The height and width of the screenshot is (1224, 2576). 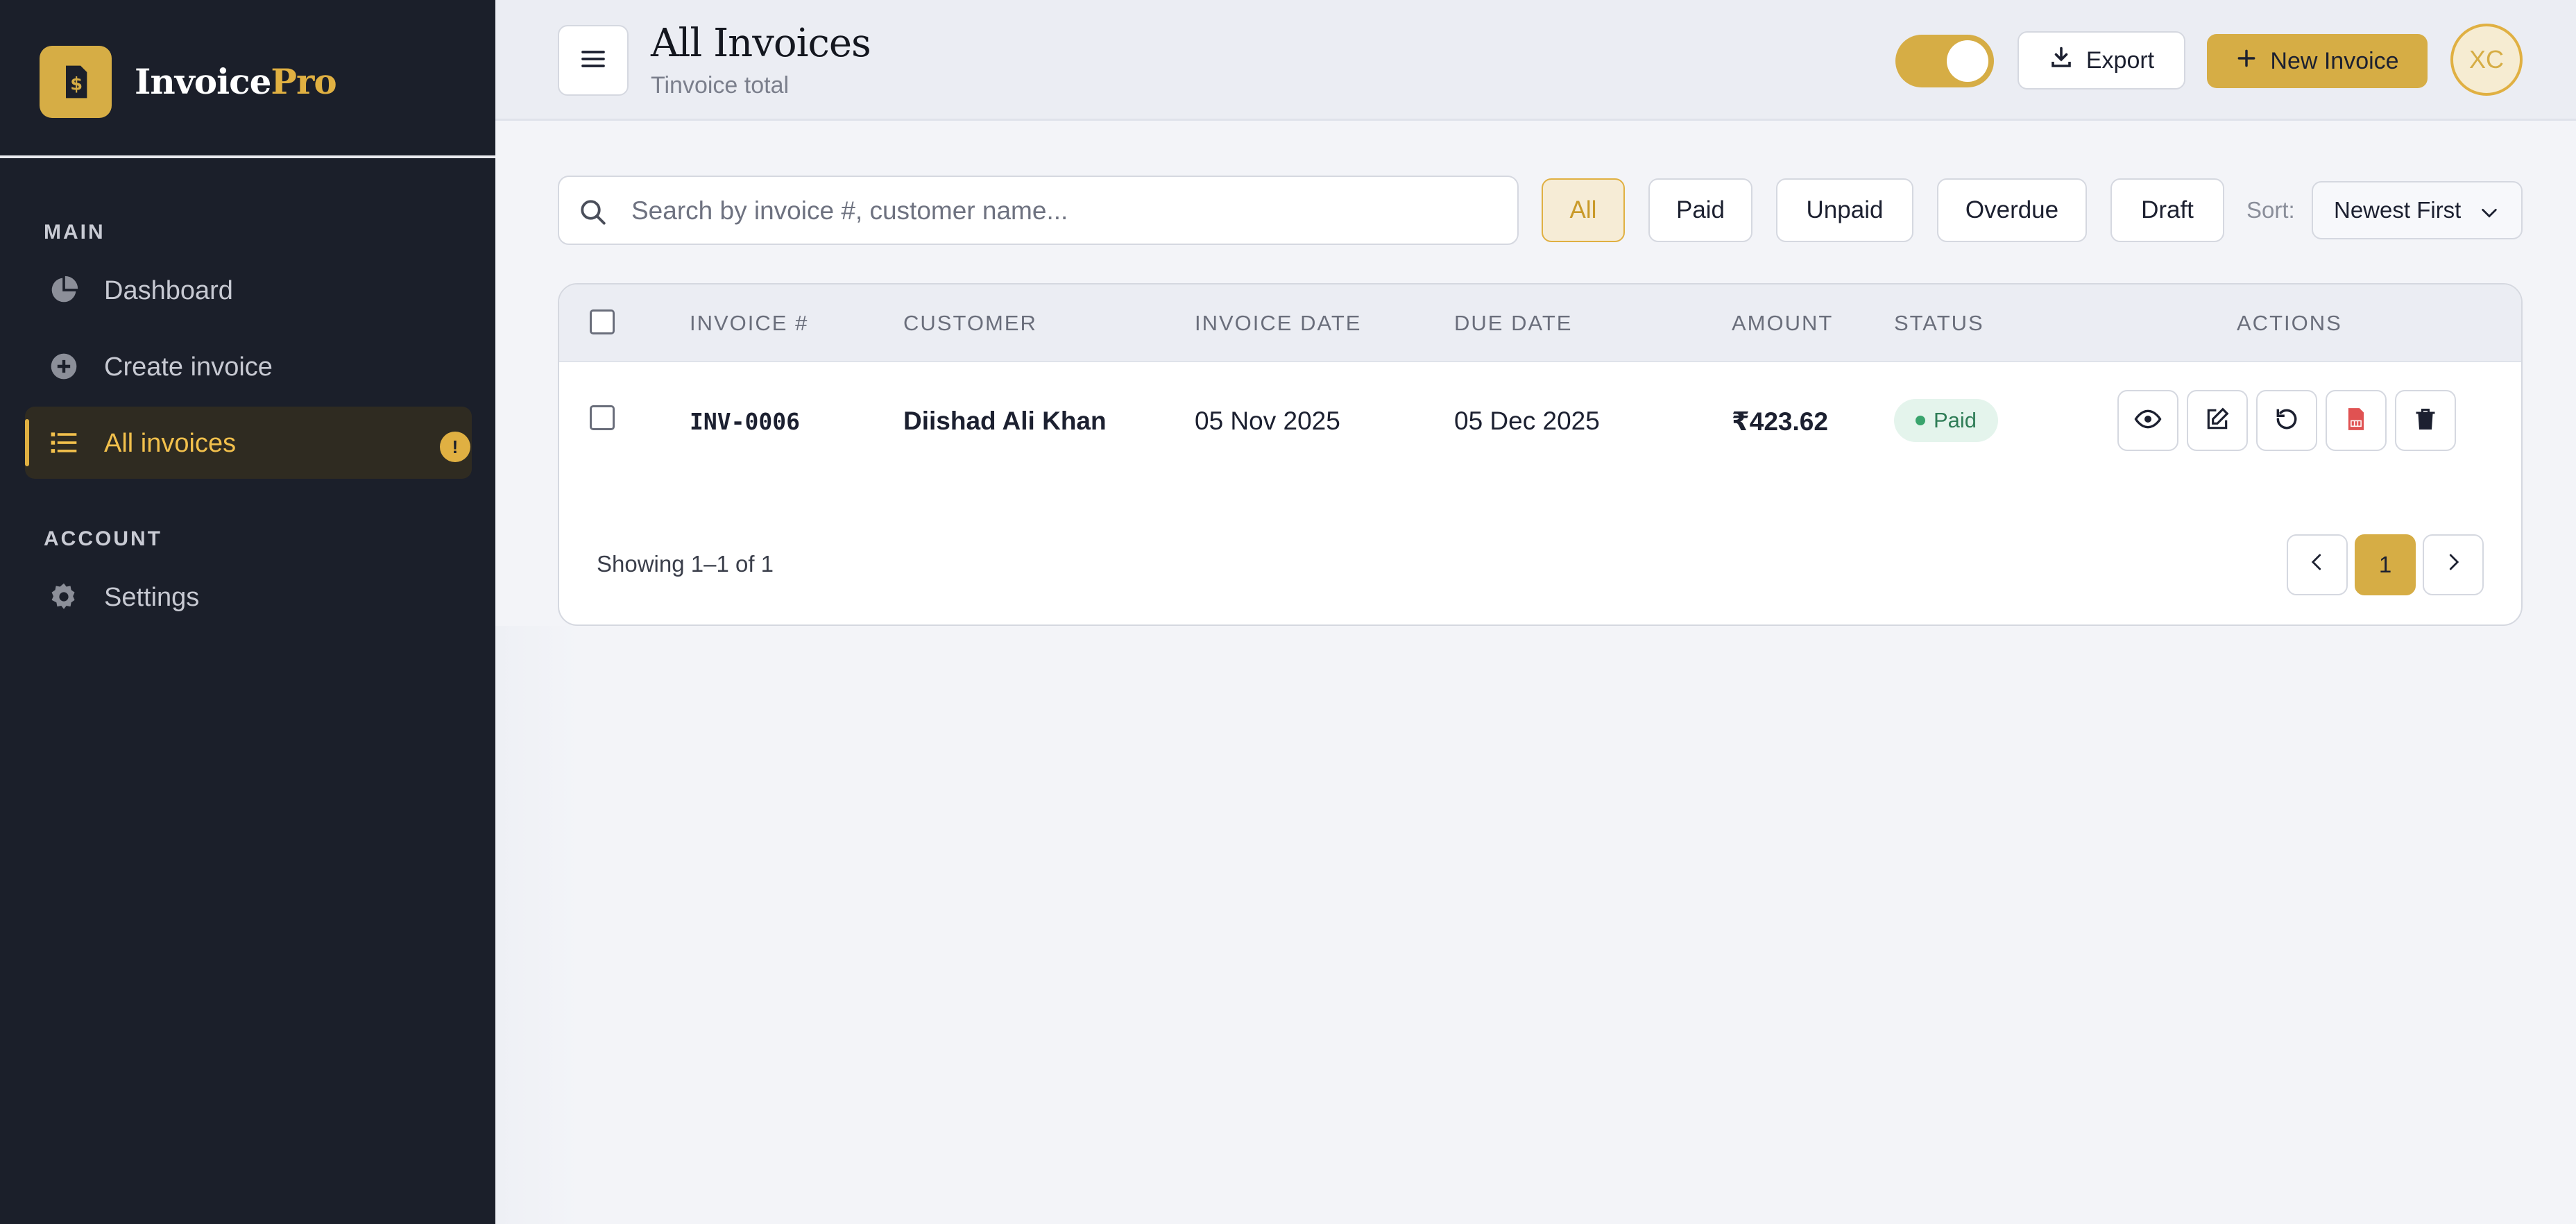 What do you see at coordinates (593, 212) in the screenshot?
I see `search-icon` at bounding box center [593, 212].